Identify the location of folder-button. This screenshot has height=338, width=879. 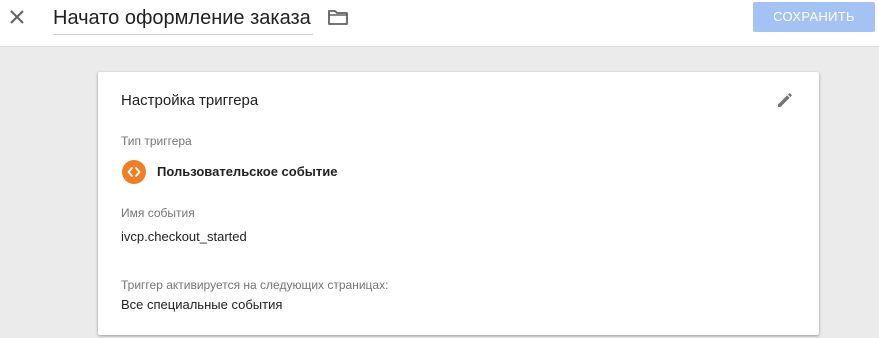
(338, 17).